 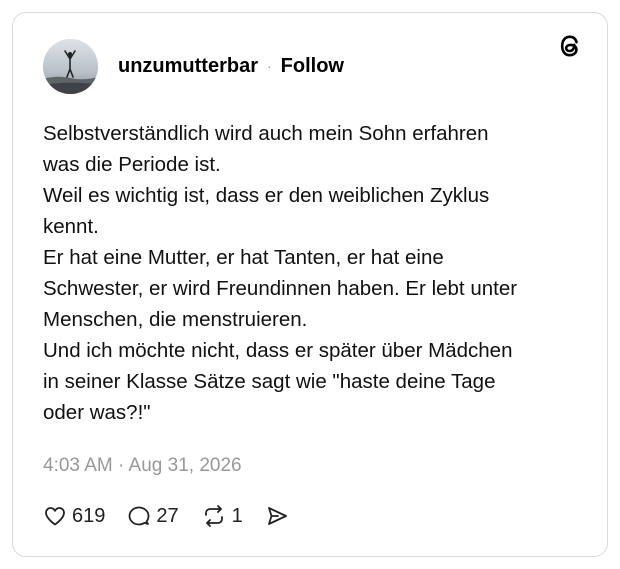 What do you see at coordinates (277, 516) in the screenshot?
I see `send-icon` at bounding box center [277, 516].